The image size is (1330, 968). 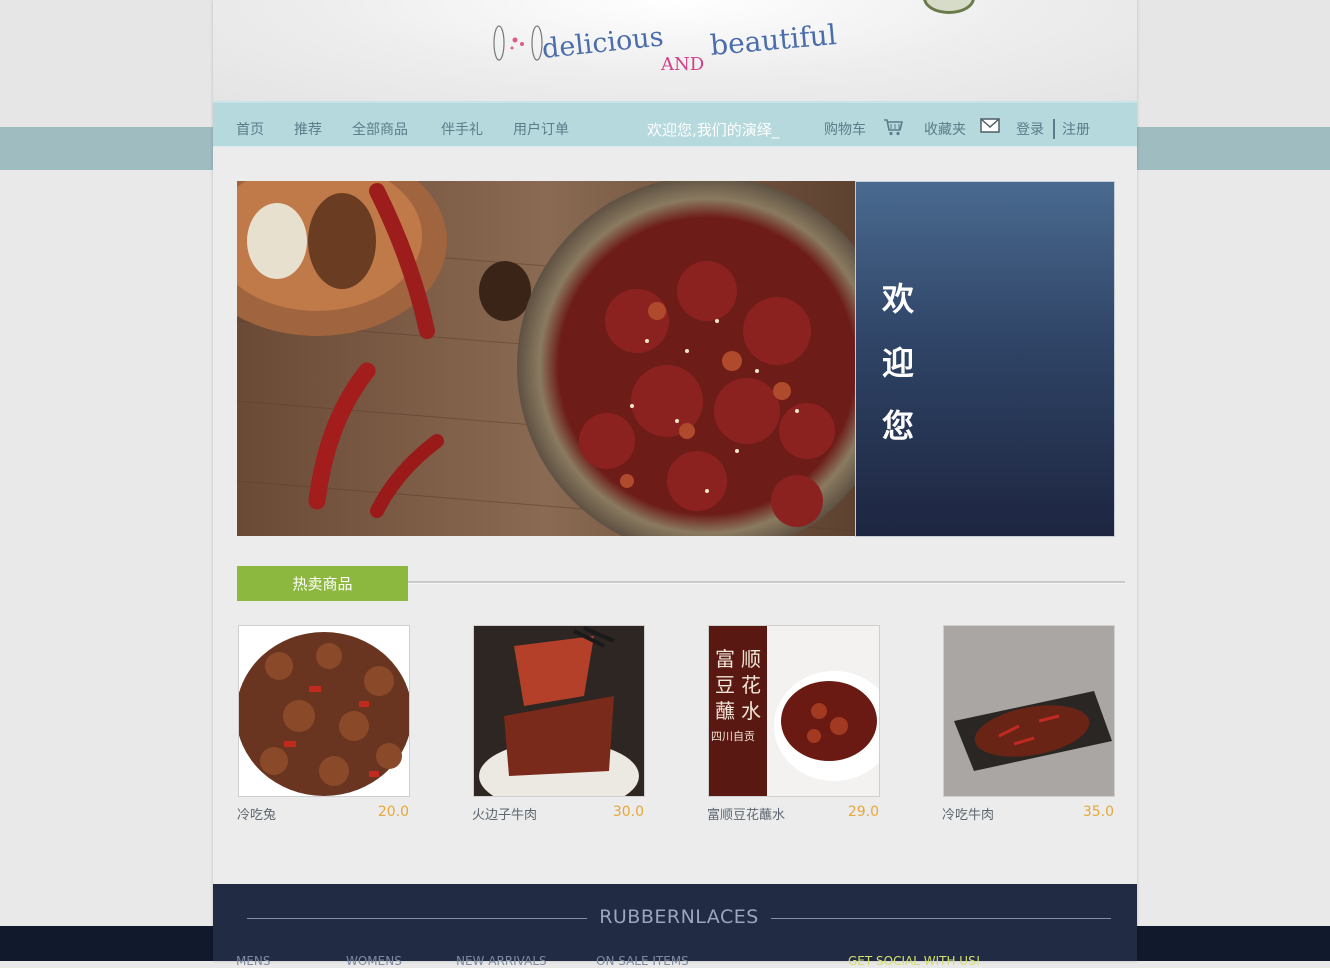 What do you see at coordinates (417, 918) in the screenshot?
I see `footer-rule-left` at bounding box center [417, 918].